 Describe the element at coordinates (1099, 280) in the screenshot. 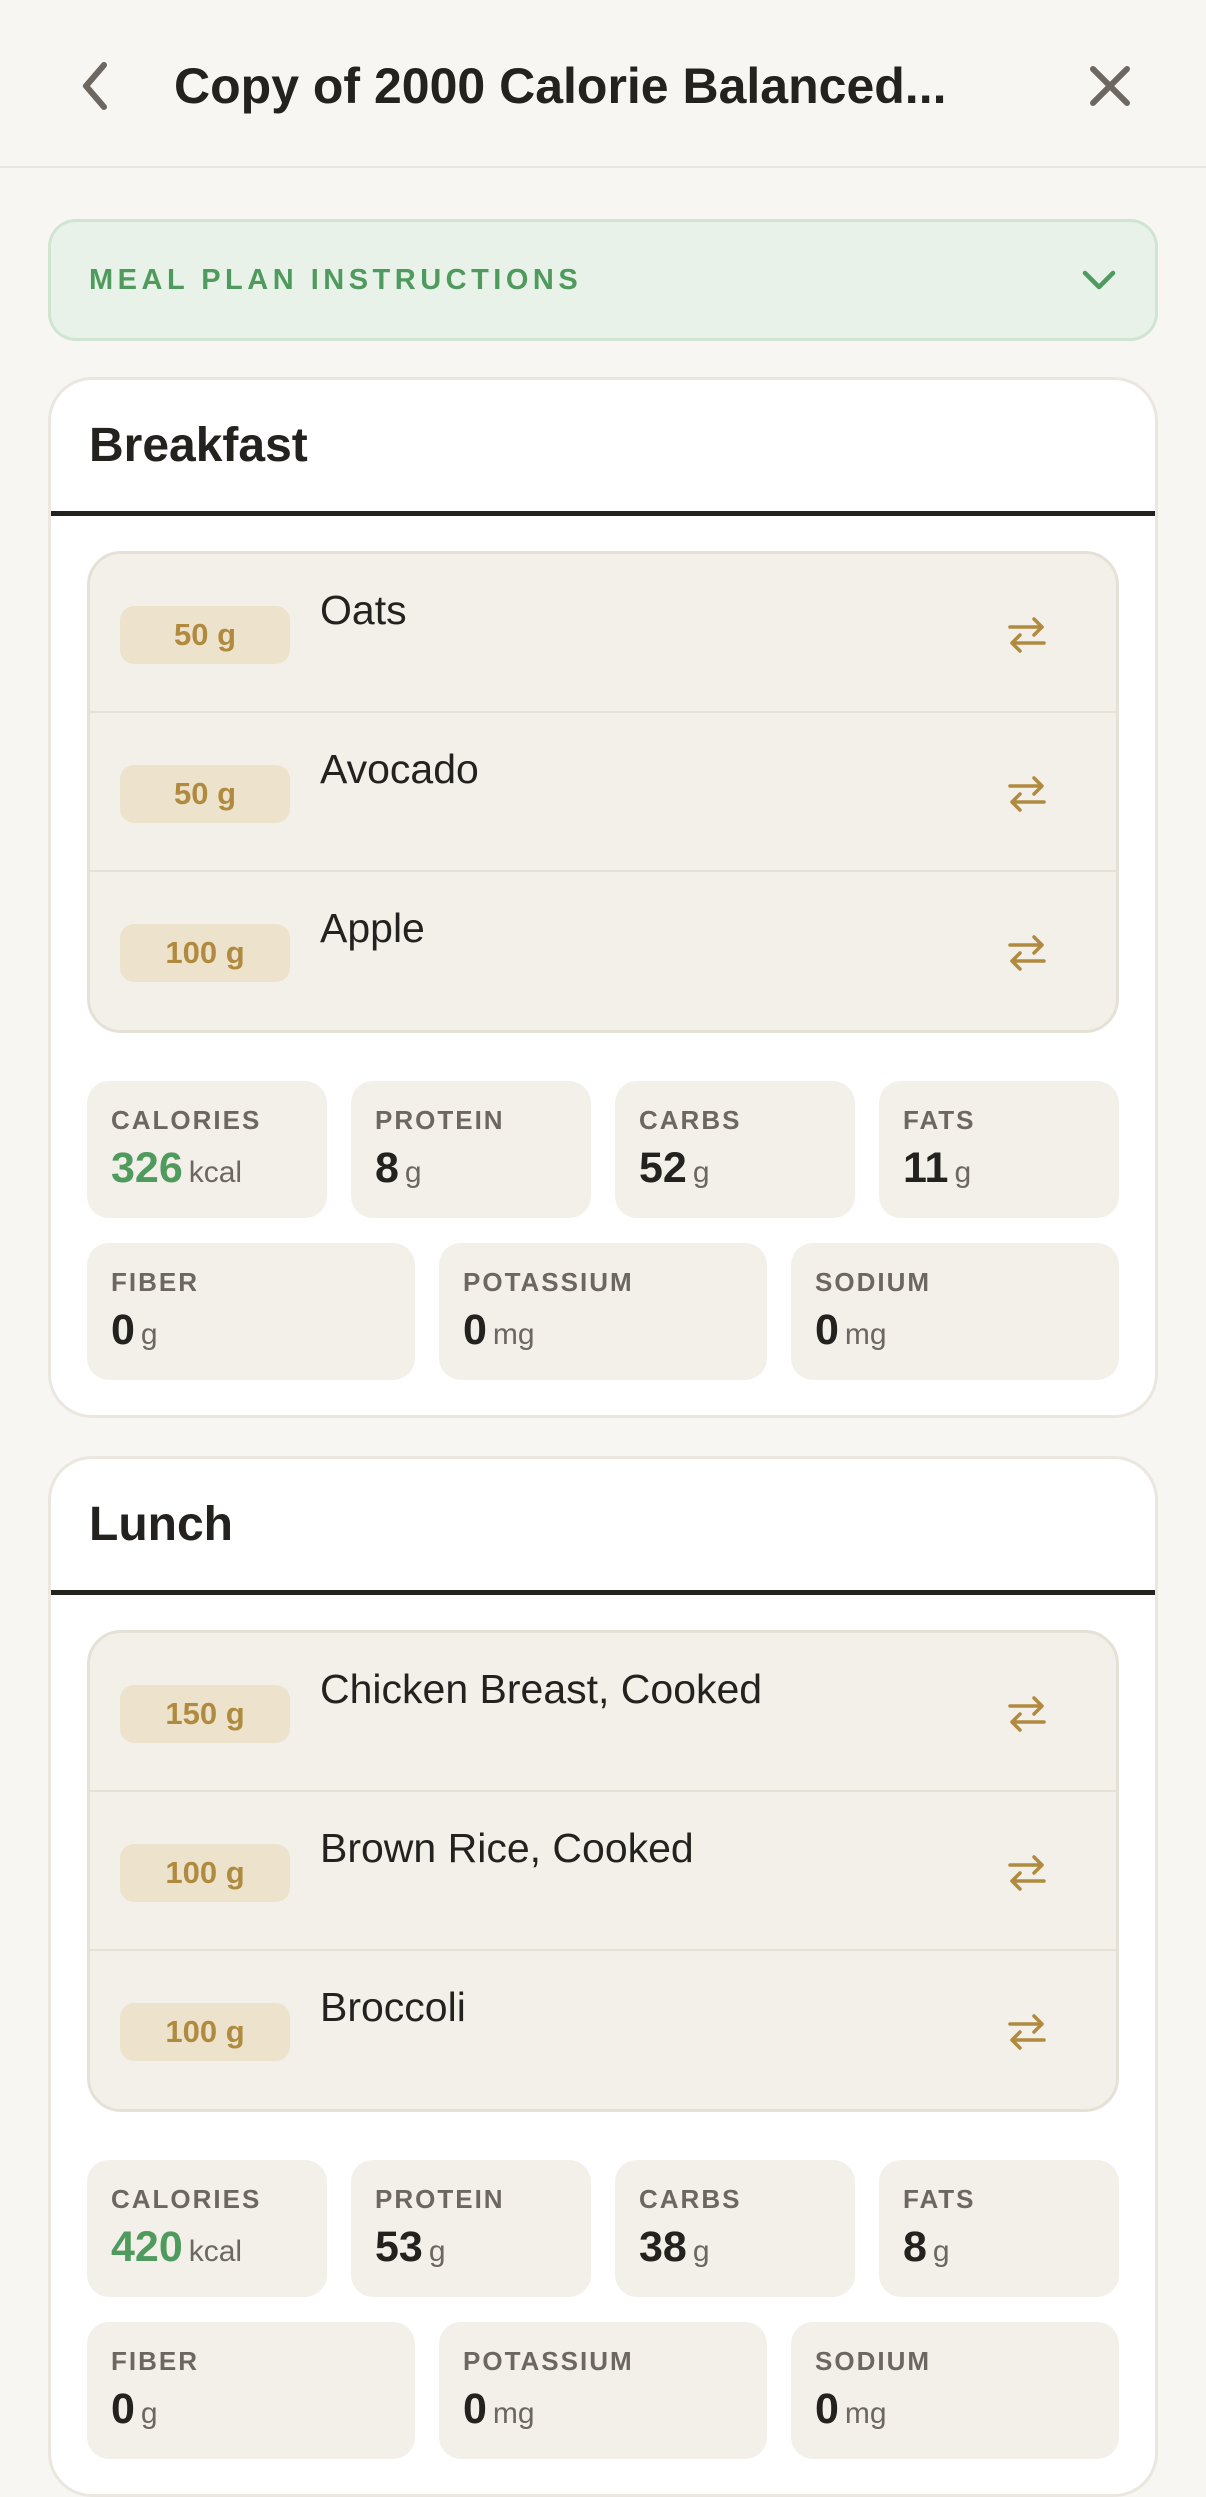

I see `chevron-down-icon` at that location.